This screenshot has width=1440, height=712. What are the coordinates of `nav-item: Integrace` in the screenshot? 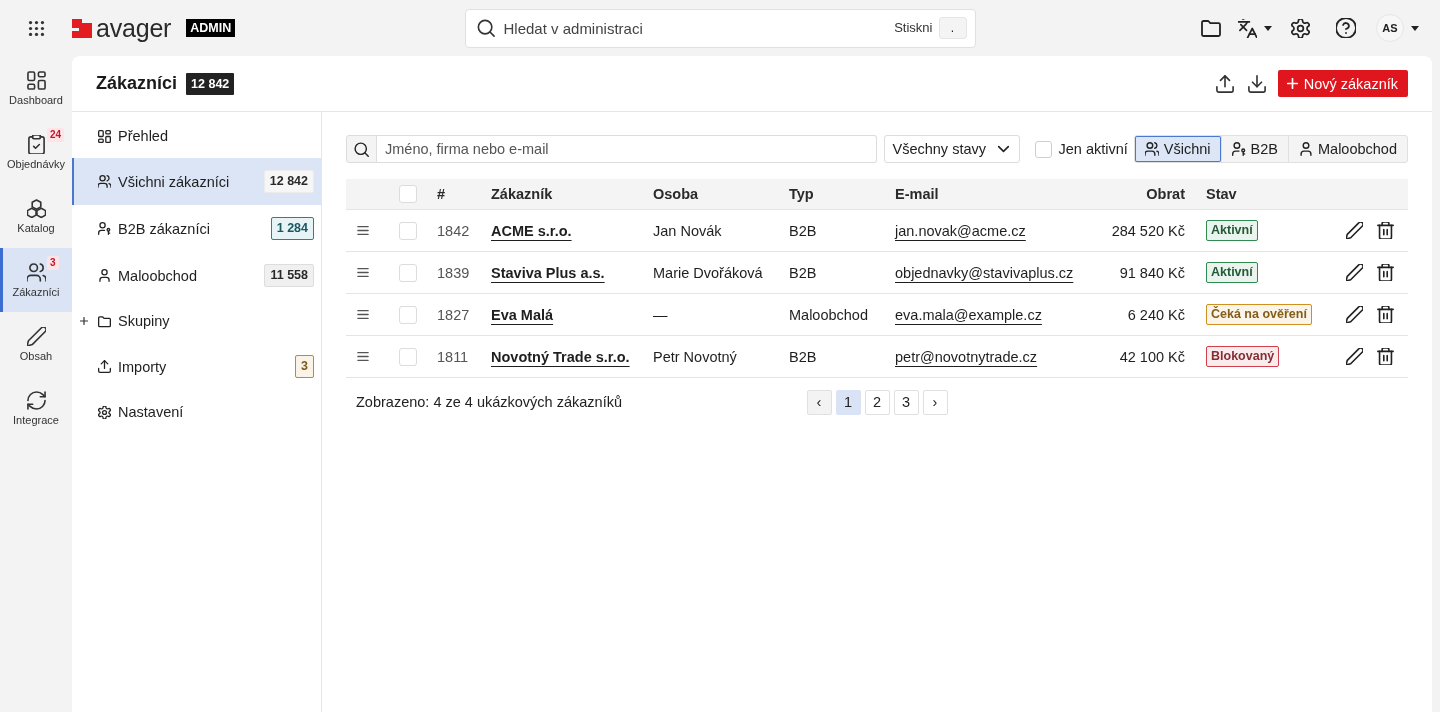 It's located at (36, 408).